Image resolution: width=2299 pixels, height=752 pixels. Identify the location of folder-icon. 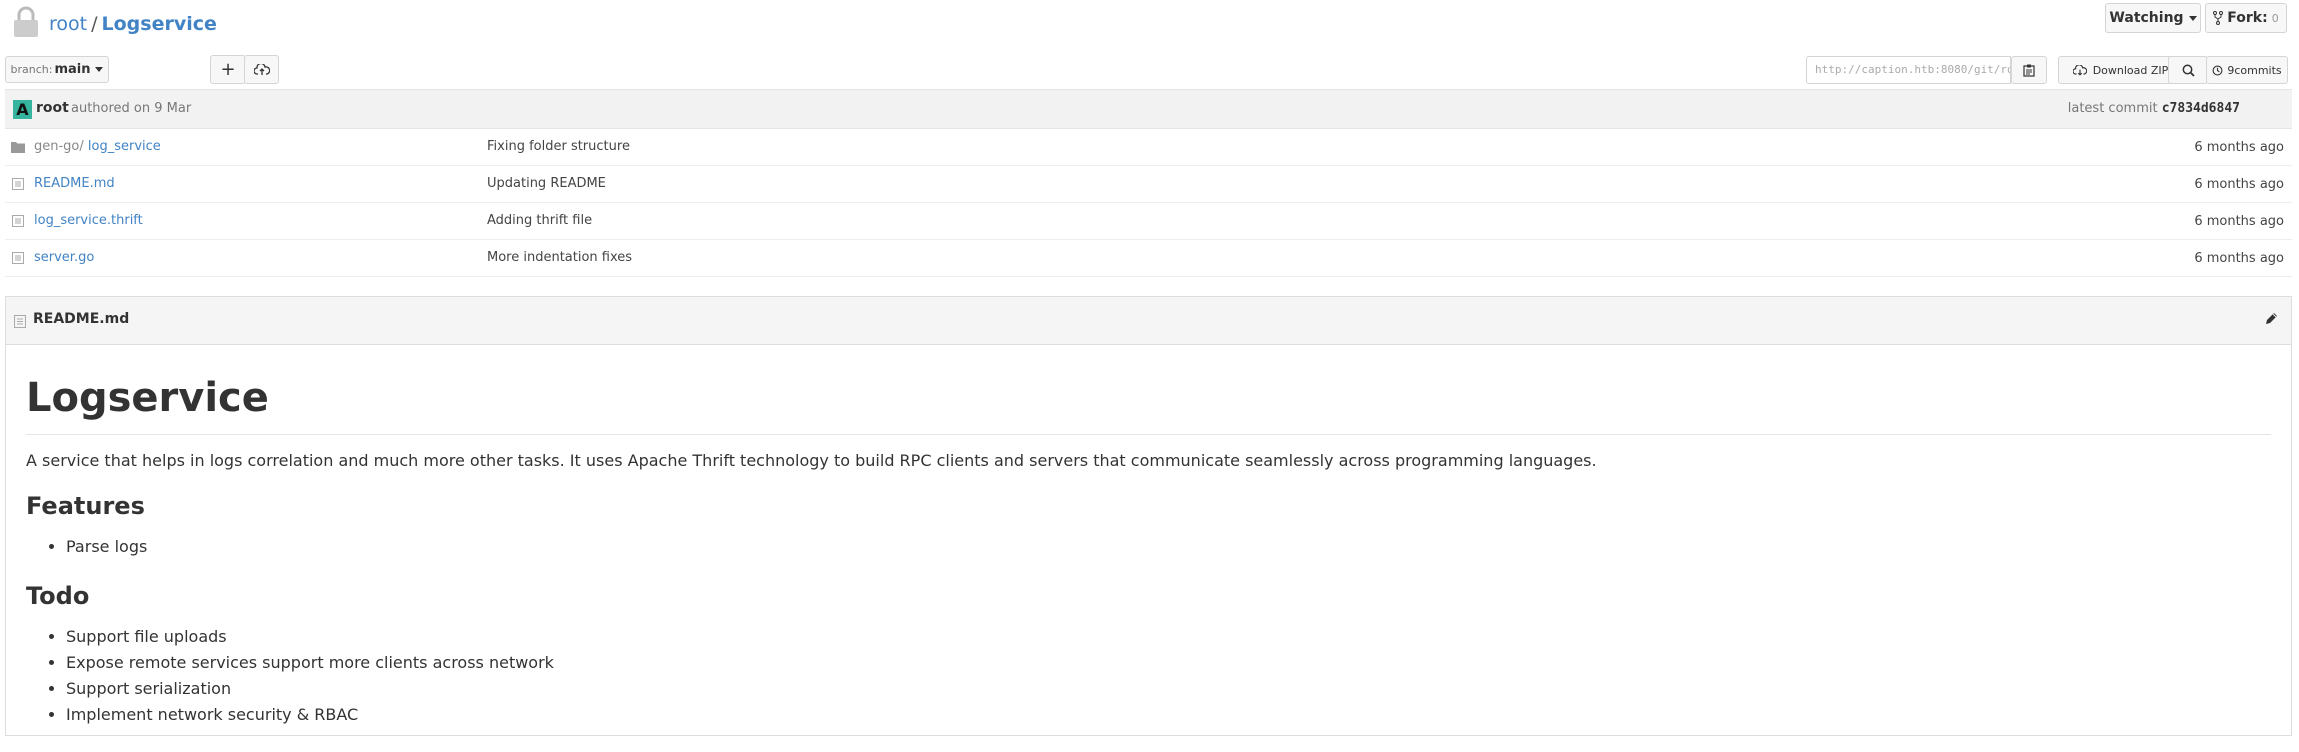
(18, 147).